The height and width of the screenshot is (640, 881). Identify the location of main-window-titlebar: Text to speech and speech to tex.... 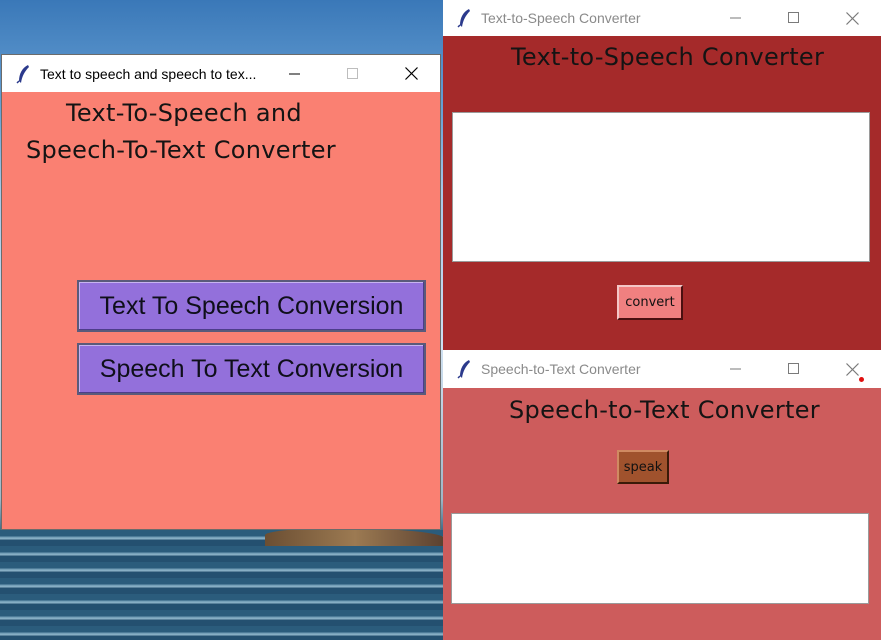
(221, 73).